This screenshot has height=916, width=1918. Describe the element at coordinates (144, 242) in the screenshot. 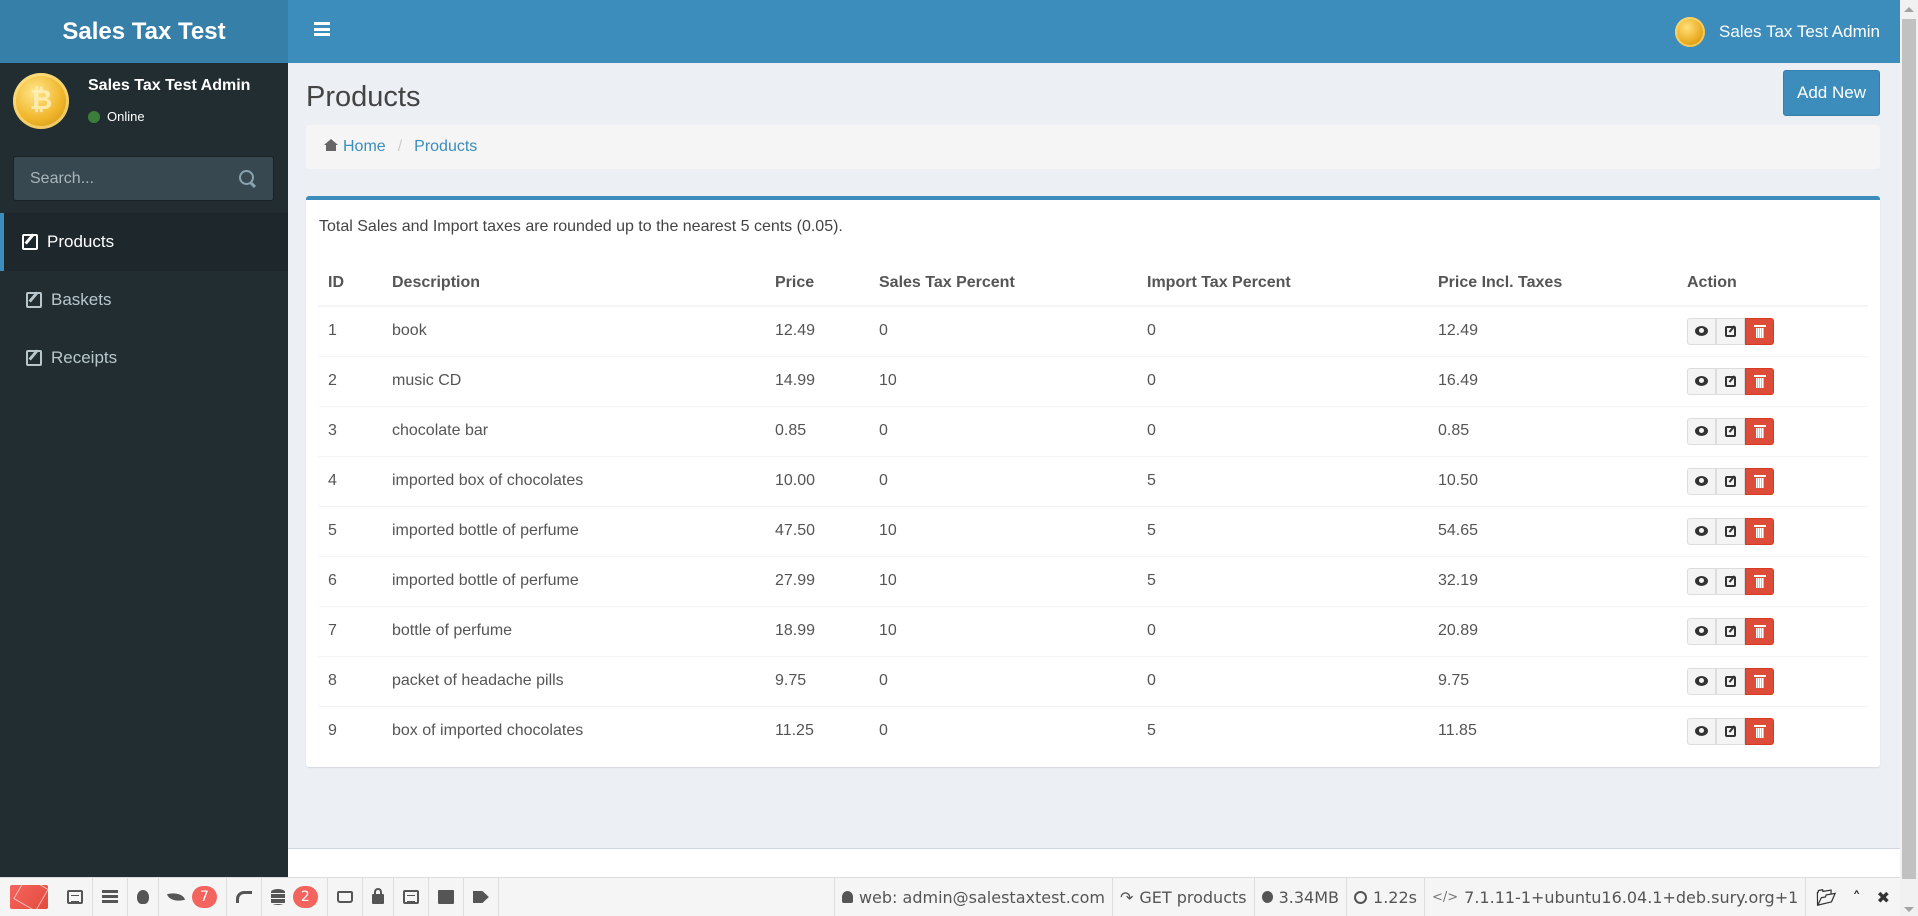

I see `sidebar-item-products: Products` at that location.